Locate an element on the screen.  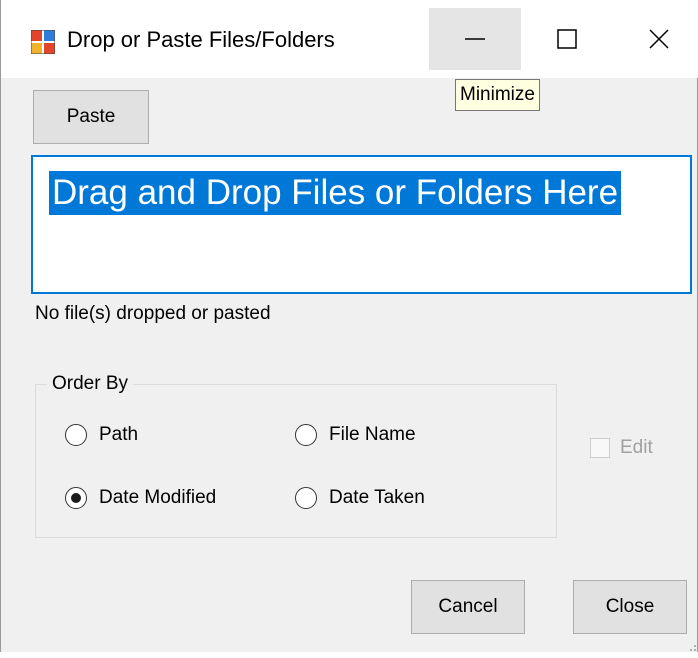
edit-checkbox-row: Edit is located at coordinates (621, 448).